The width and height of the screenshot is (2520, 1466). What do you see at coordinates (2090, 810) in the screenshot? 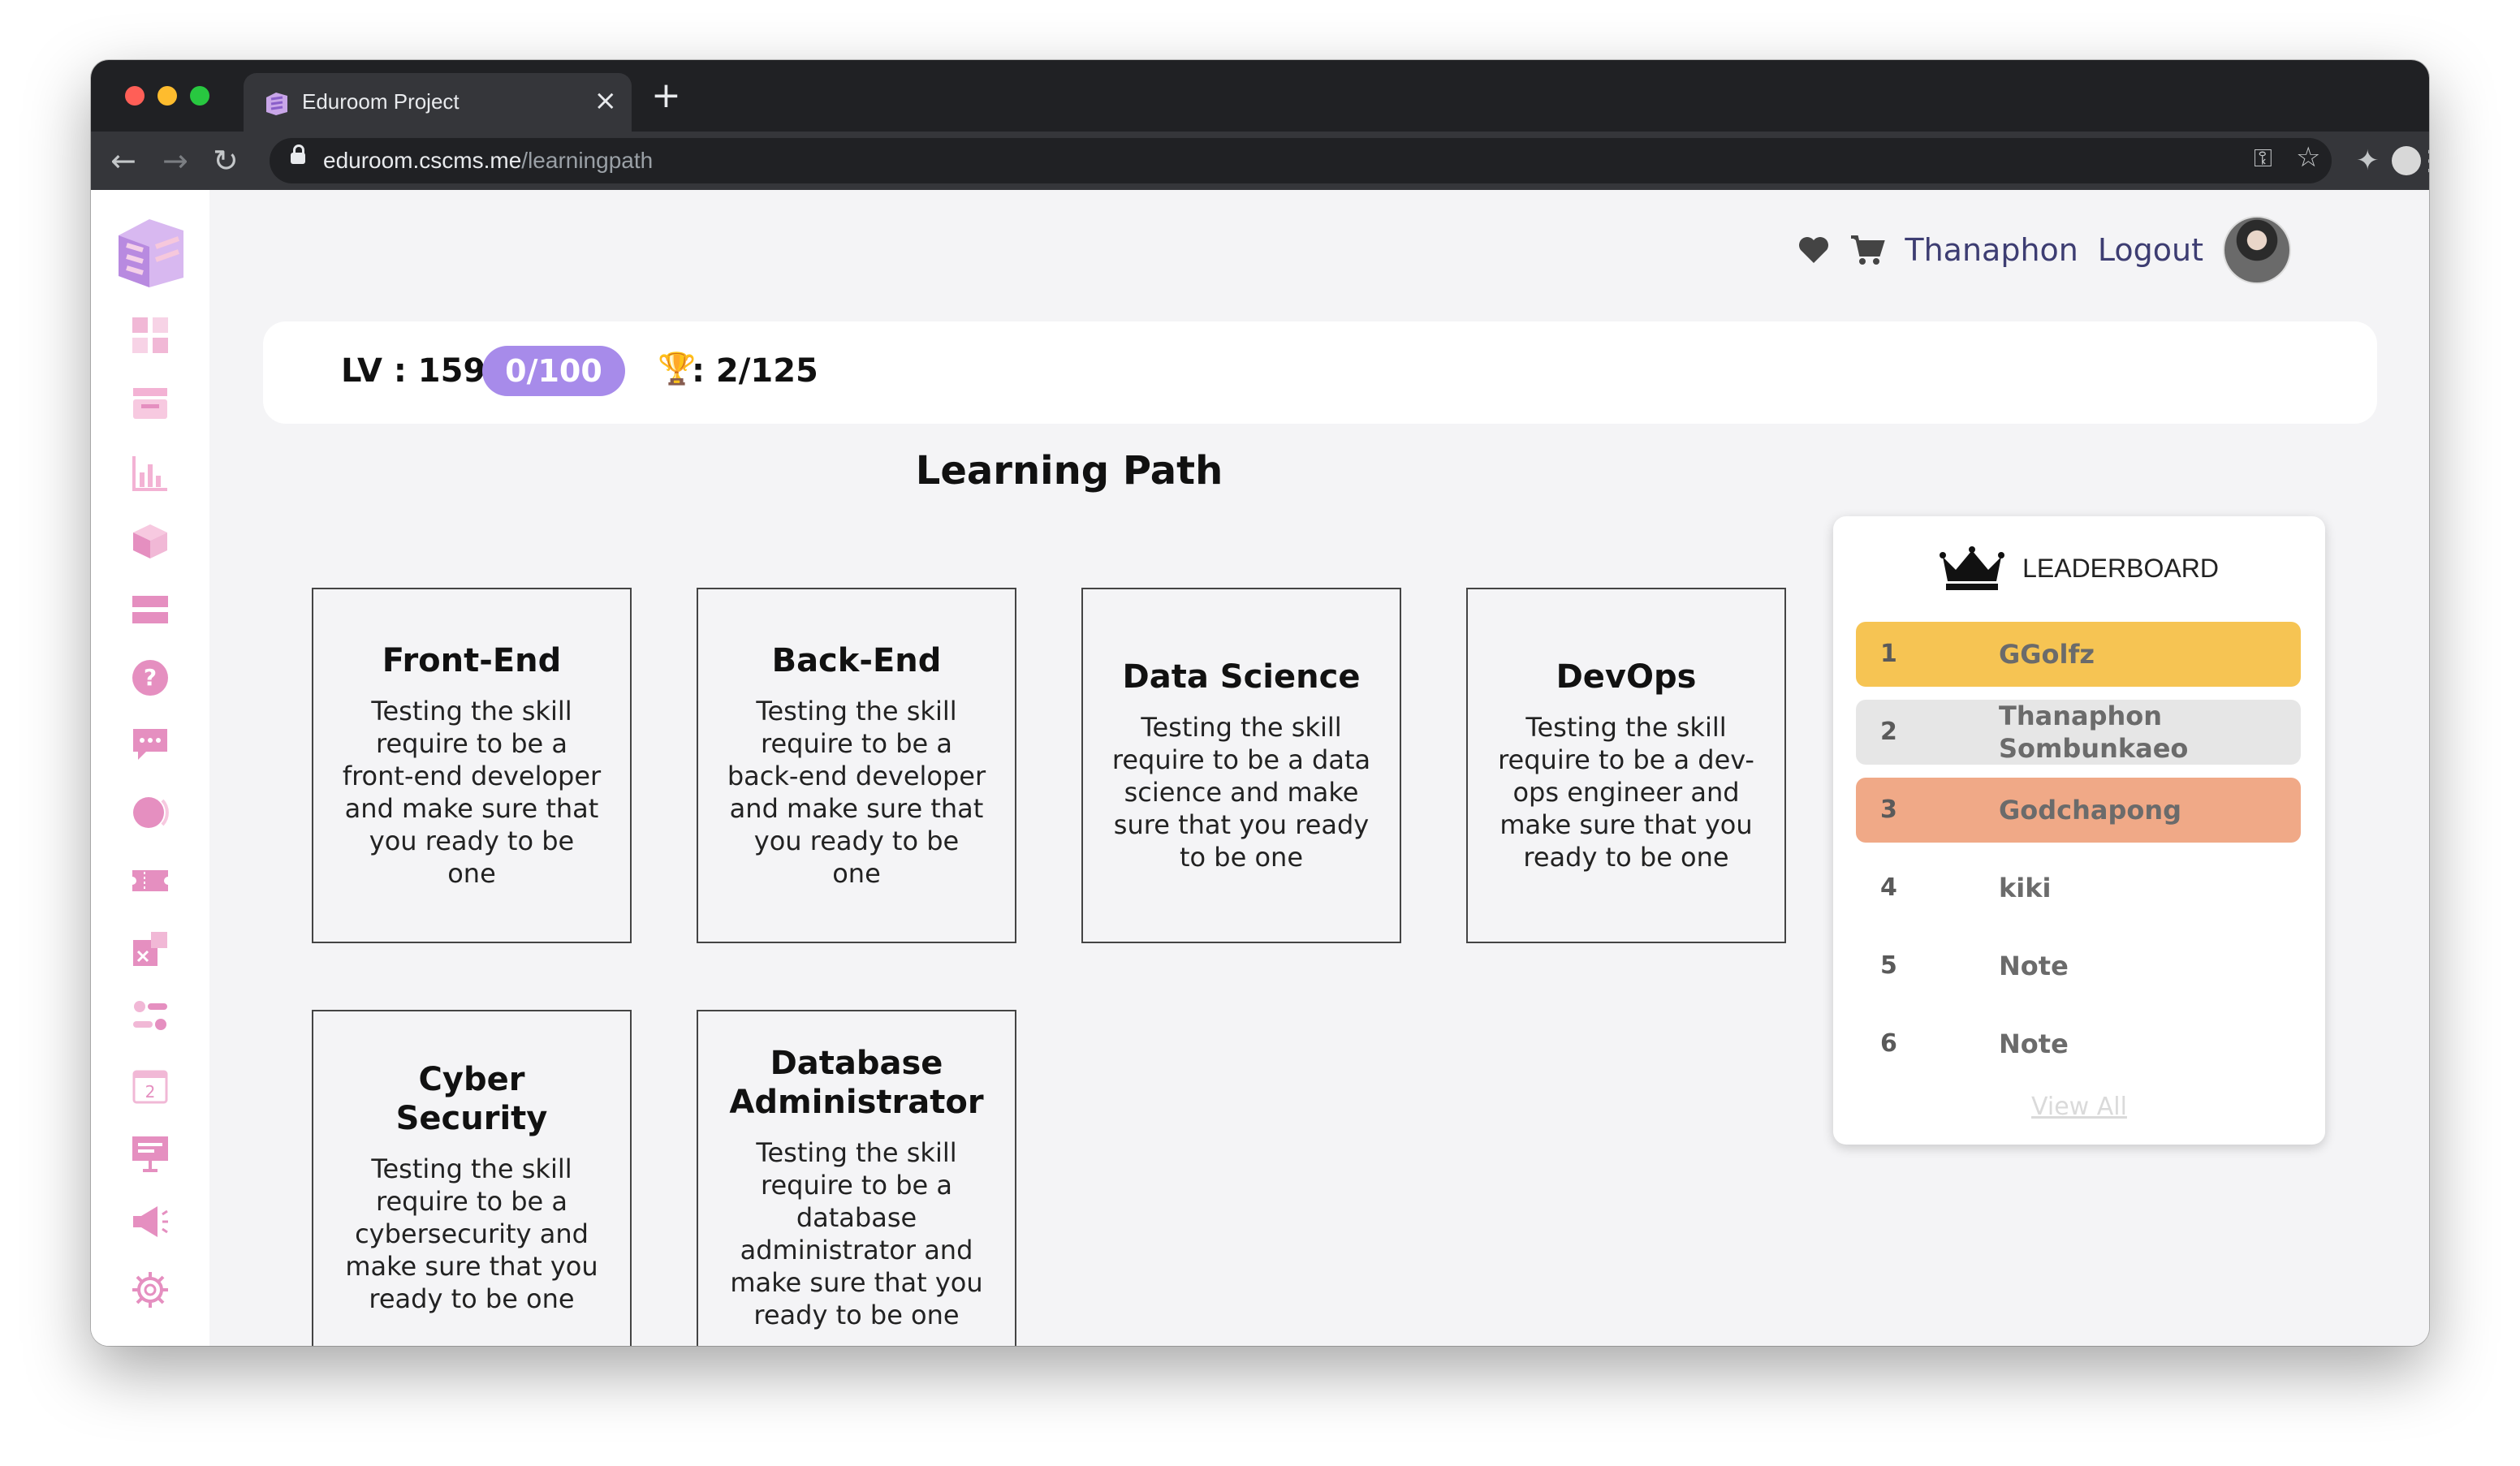
I see `player-name: Godchapong` at bounding box center [2090, 810].